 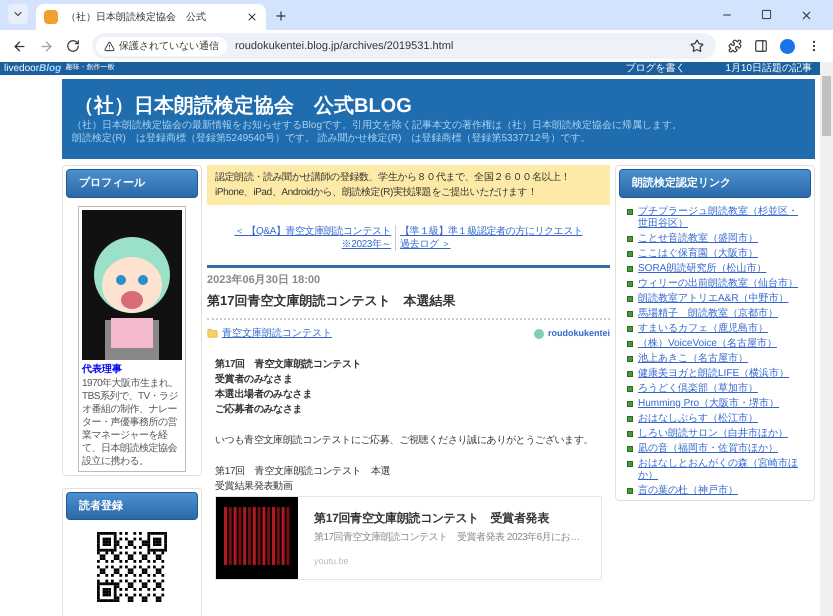 I want to click on sidebar-link: 凪の音（福岡市・佐賀市ほか）, so click(x=708, y=448).